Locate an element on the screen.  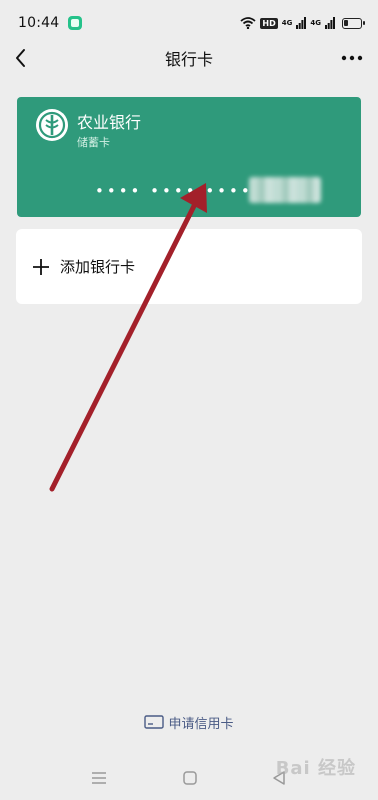
menu-icon is located at coordinates (99, 778).